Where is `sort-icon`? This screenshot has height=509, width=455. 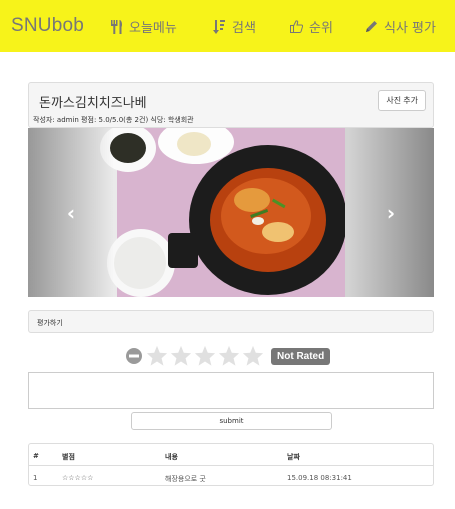
sort-icon is located at coordinates (219, 26).